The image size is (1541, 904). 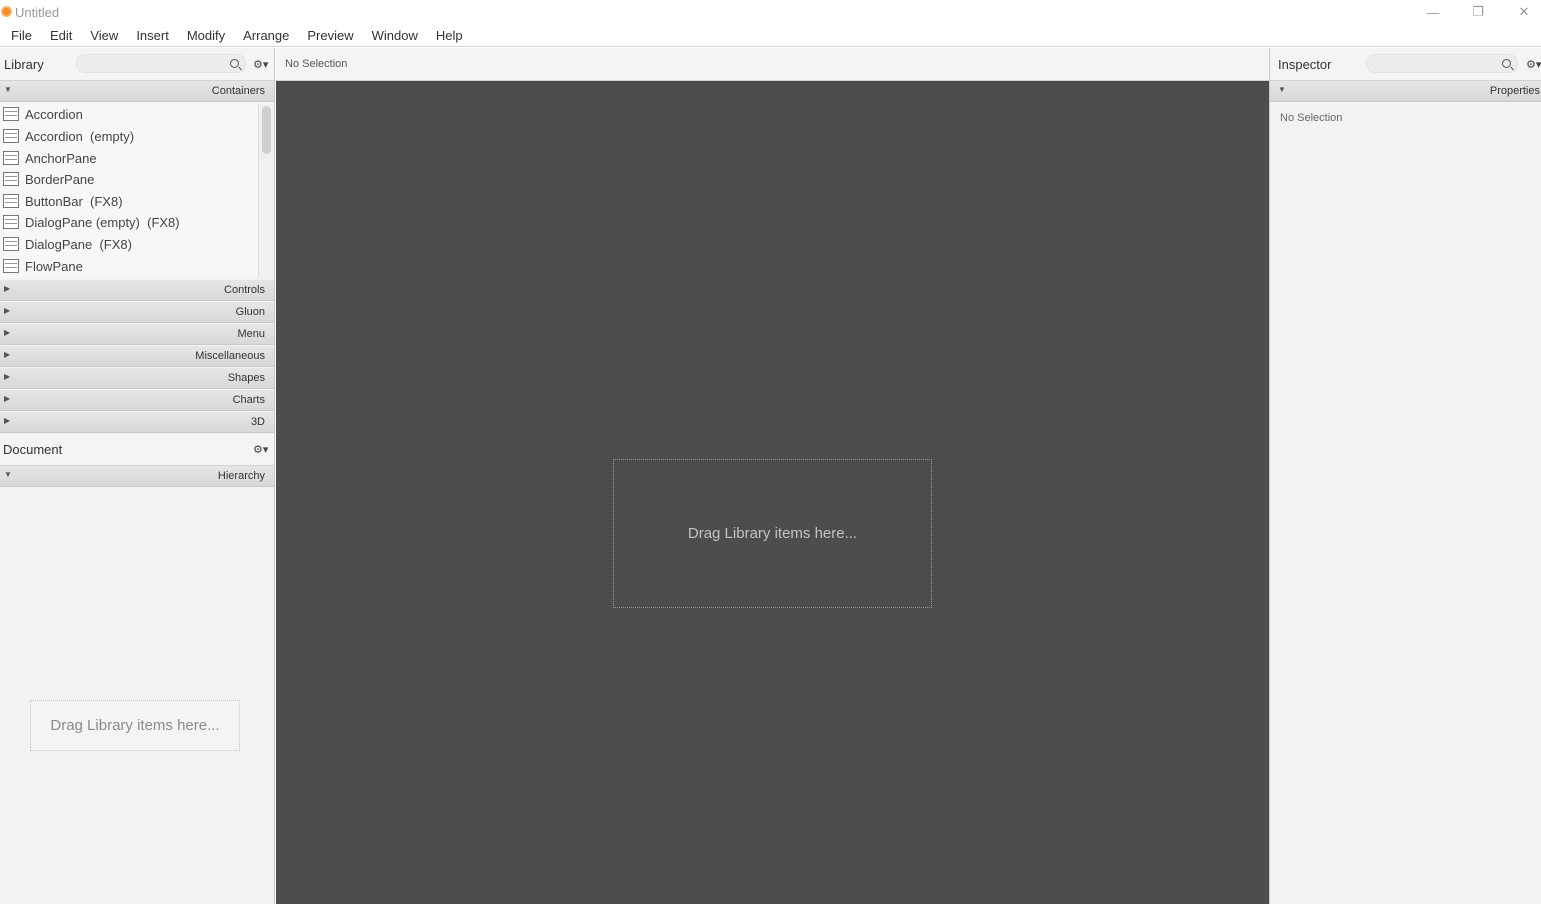 What do you see at coordinates (1305, 64) in the screenshot?
I see `inspector-title: Inspector` at bounding box center [1305, 64].